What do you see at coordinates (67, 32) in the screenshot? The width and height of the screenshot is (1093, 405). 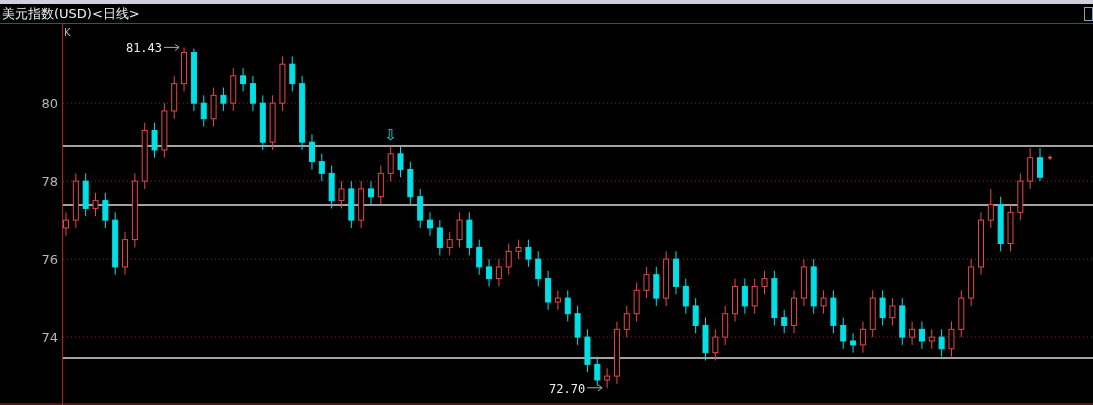 I see `indicator-label: K` at bounding box center [67, 32].